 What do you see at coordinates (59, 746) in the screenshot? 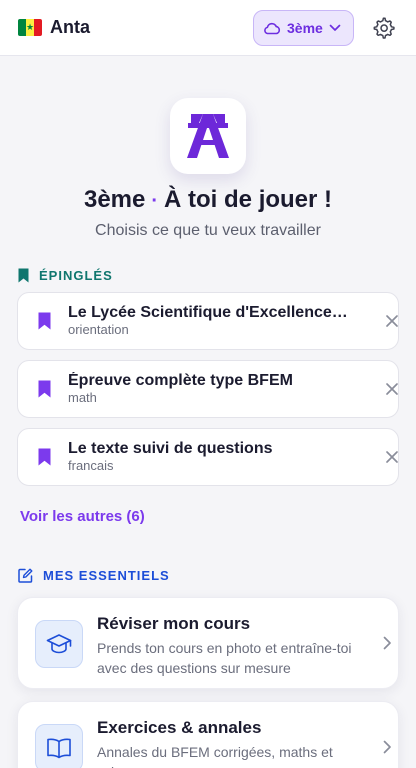
I see `open-book-icon` at bounding box center [59, 746].